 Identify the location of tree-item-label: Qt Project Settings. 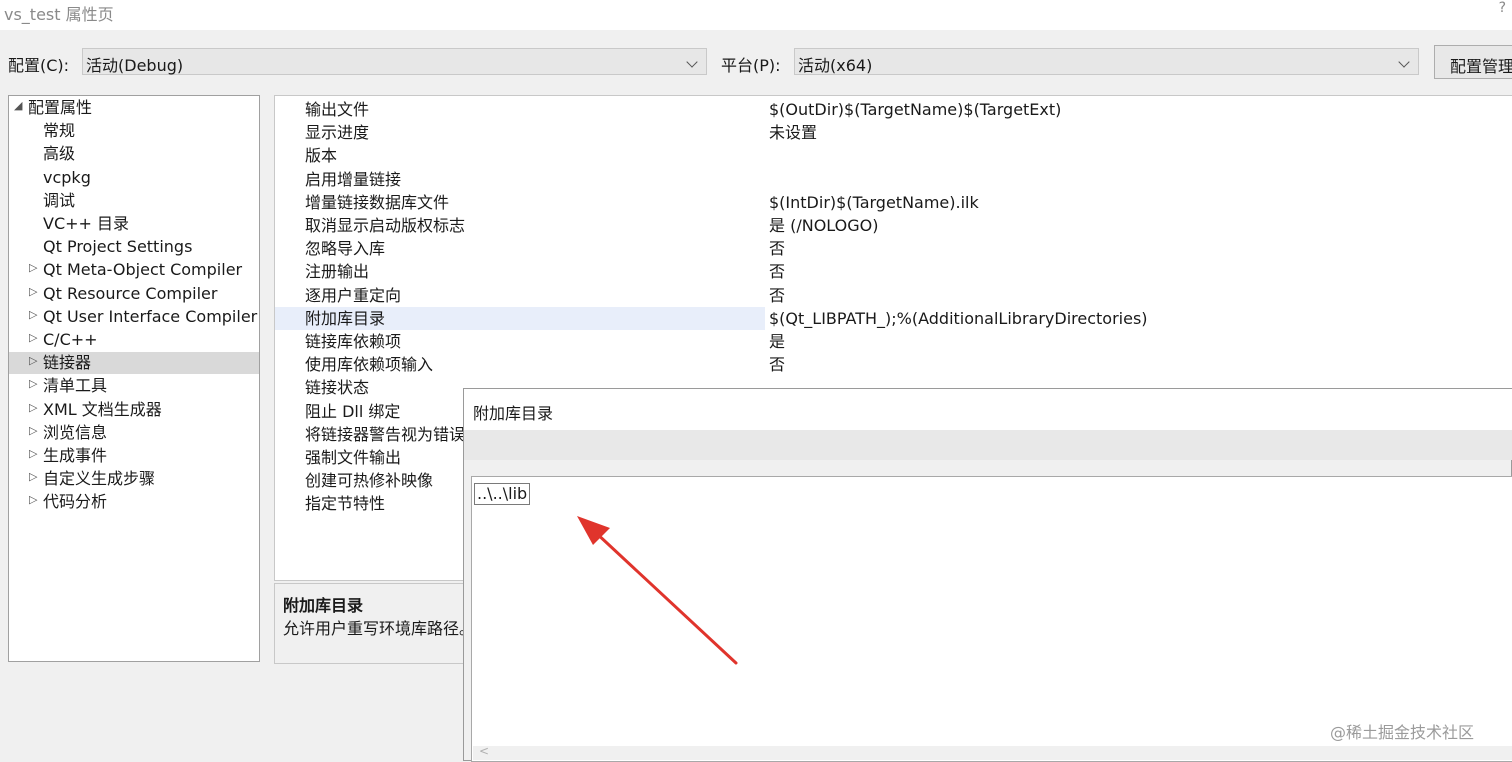
(118, 247).